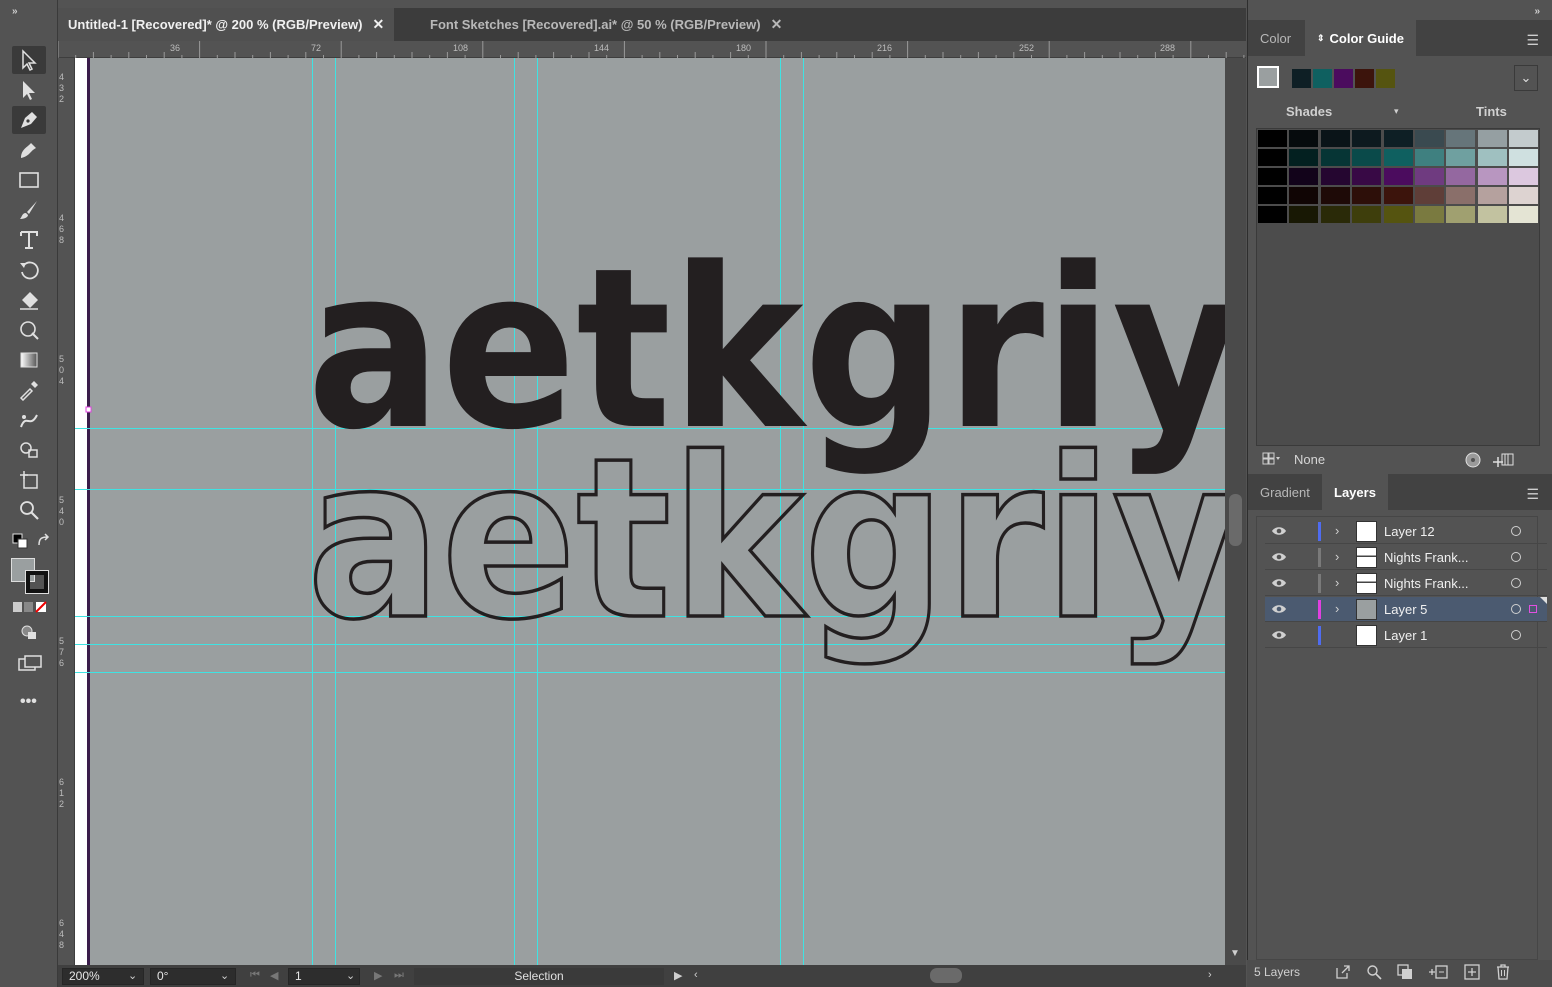 The width and height of the screenshot is (1552, 987). I want to click on artboard-tool-icon, so click(29, 480).